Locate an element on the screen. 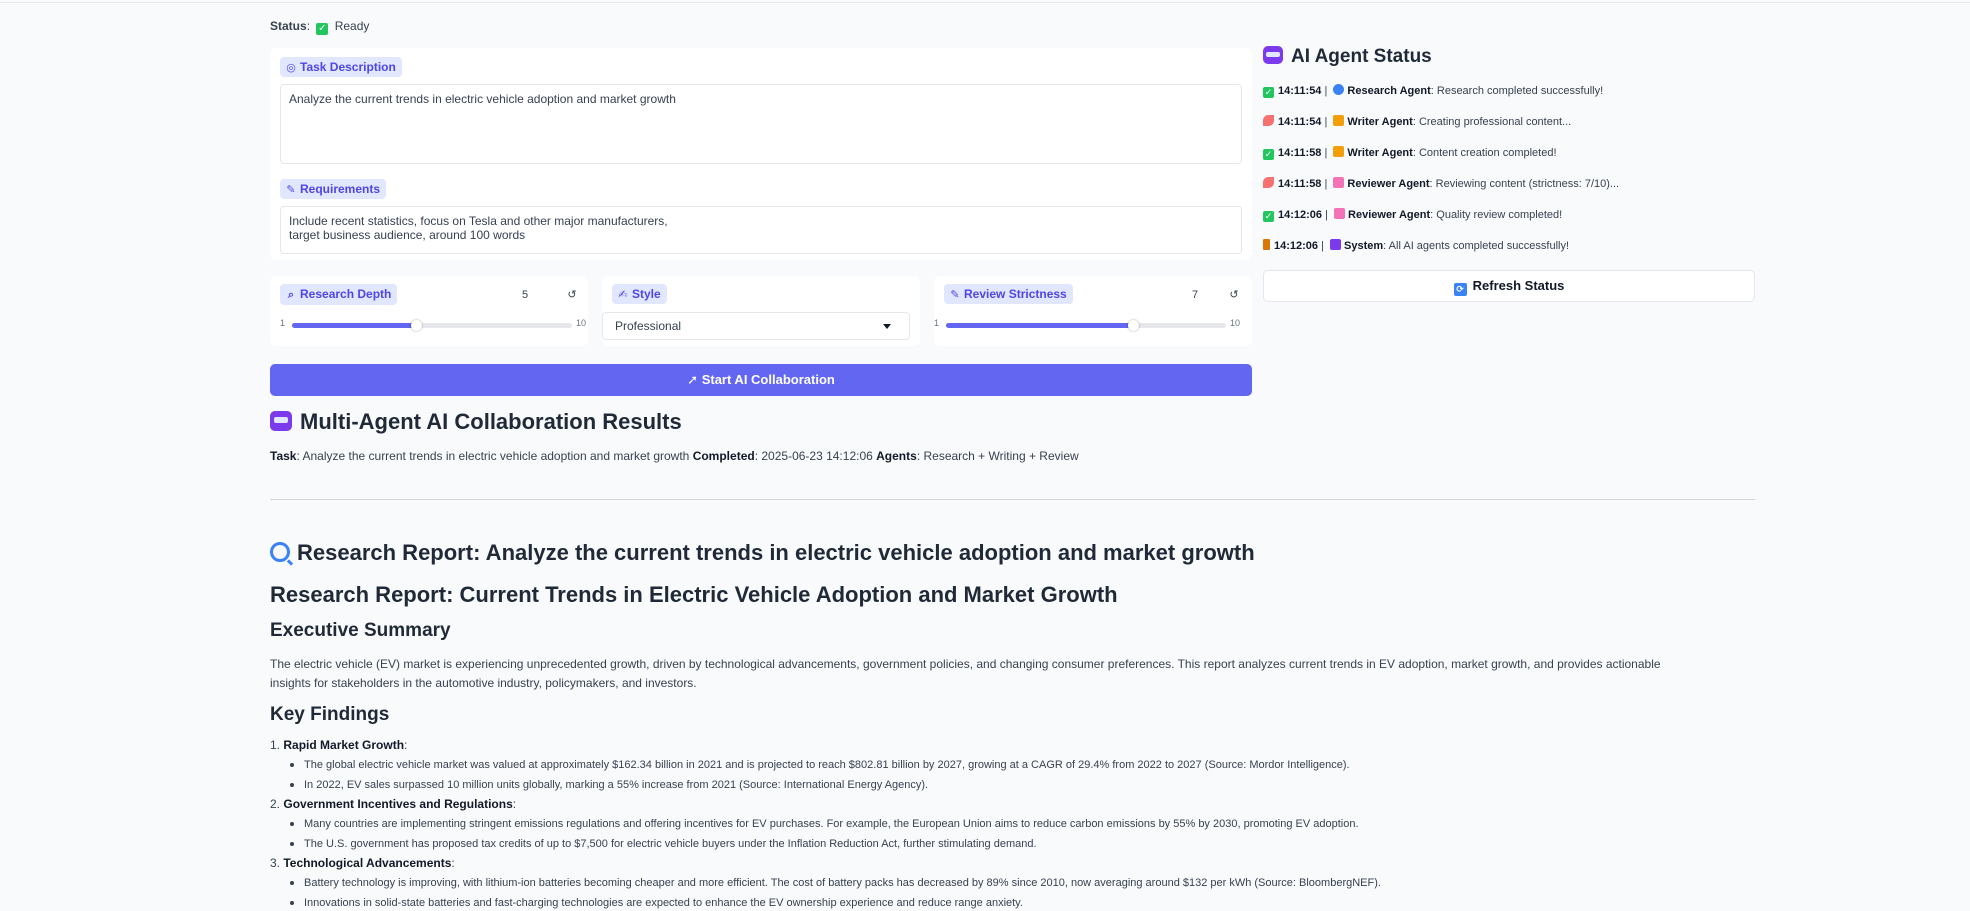 This screenshot has height=911, width=1970. refresh-status-button: ⟳ Refresh Status is located at coordinates (1509, 286).